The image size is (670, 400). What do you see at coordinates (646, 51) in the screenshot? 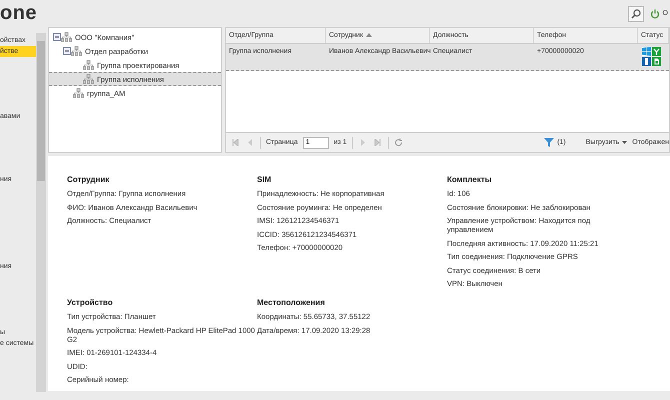
I see `windows-icon` at bounding box center [646, 51].